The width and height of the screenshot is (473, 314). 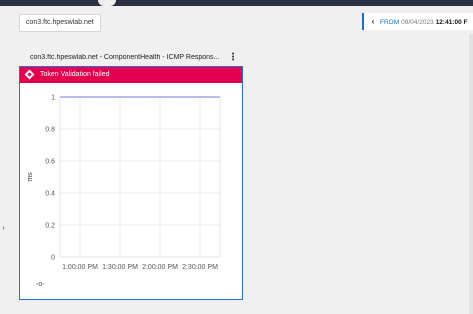 I want to click on y-tick-label: 0, so click(x=53, y=258).